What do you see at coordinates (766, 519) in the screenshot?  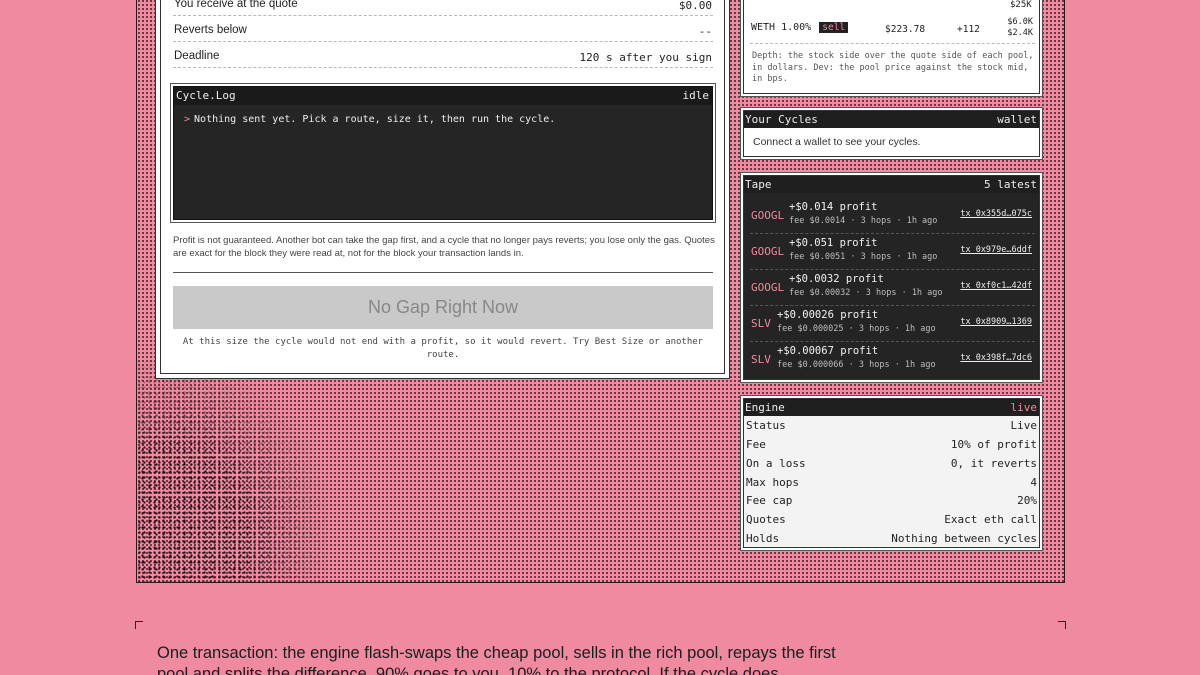 I see `engine-label: Quotes` at bounding box center [766, 519].